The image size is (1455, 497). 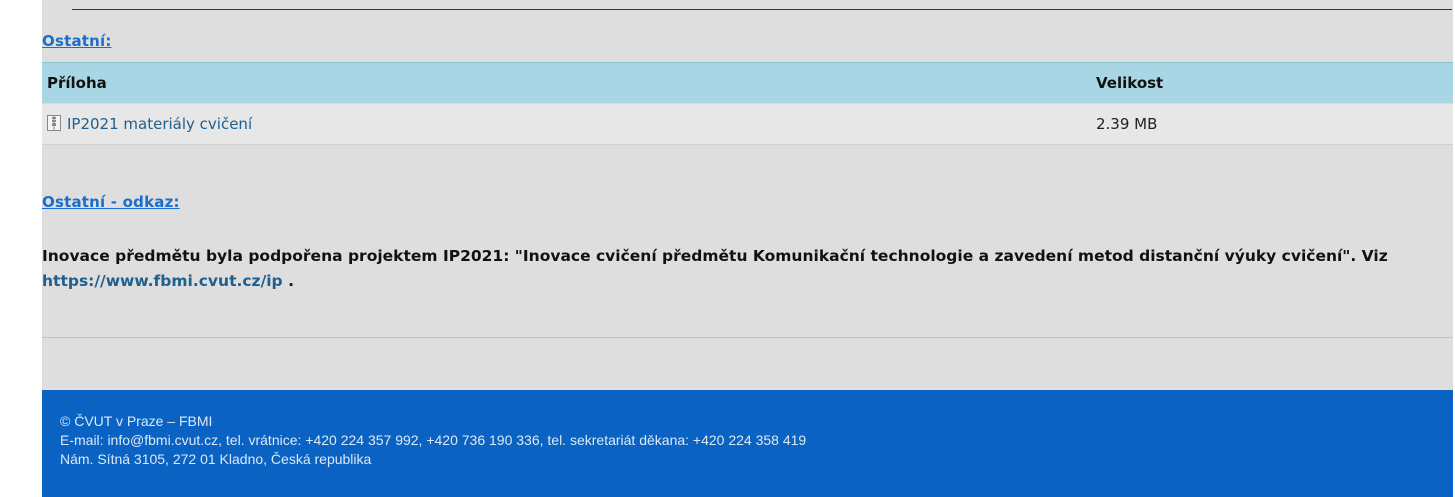 I want to click on project-info-link: https://www.fbmi.cvut.cz/ip, so click(x=162, y=281).